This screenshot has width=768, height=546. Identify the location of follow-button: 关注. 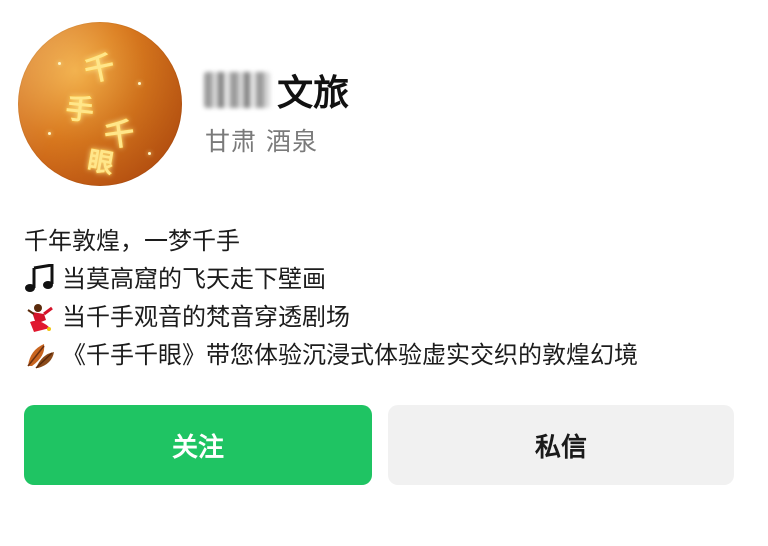
(198, 445).